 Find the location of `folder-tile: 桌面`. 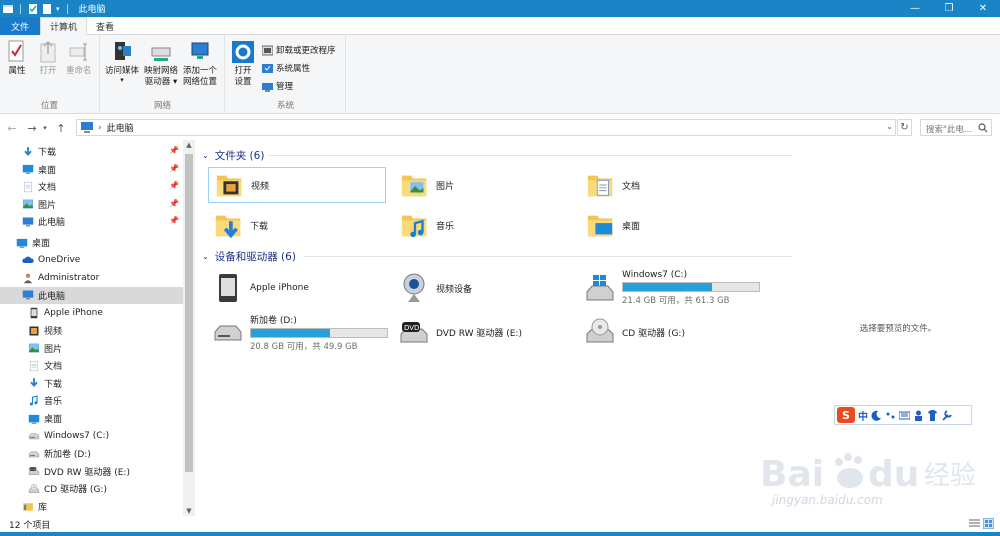

folder-tile: 桌面 is located at coordinates (669, 225).